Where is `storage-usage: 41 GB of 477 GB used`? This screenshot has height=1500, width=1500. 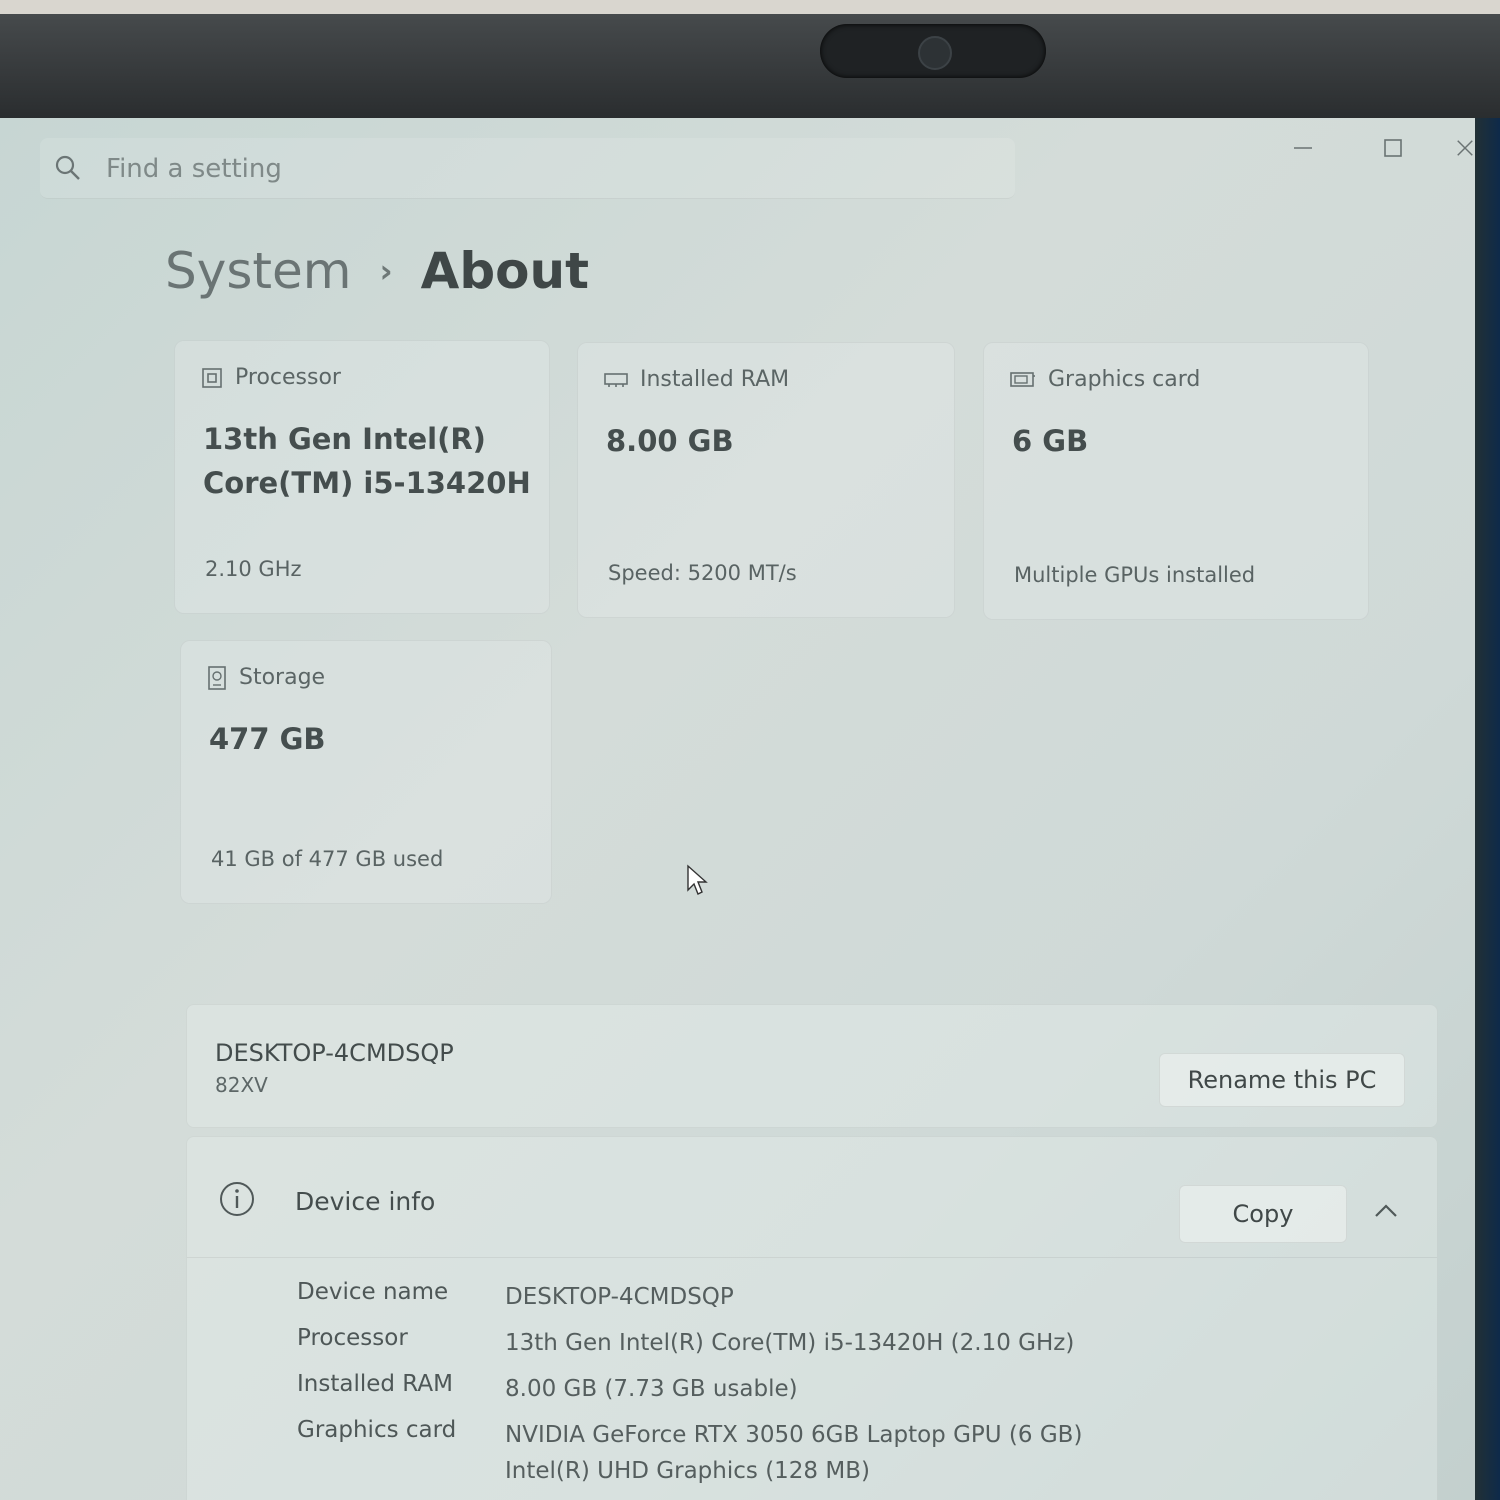
storage-usage: 41 GB of 477 GB used is located at coordinates (327, 859).